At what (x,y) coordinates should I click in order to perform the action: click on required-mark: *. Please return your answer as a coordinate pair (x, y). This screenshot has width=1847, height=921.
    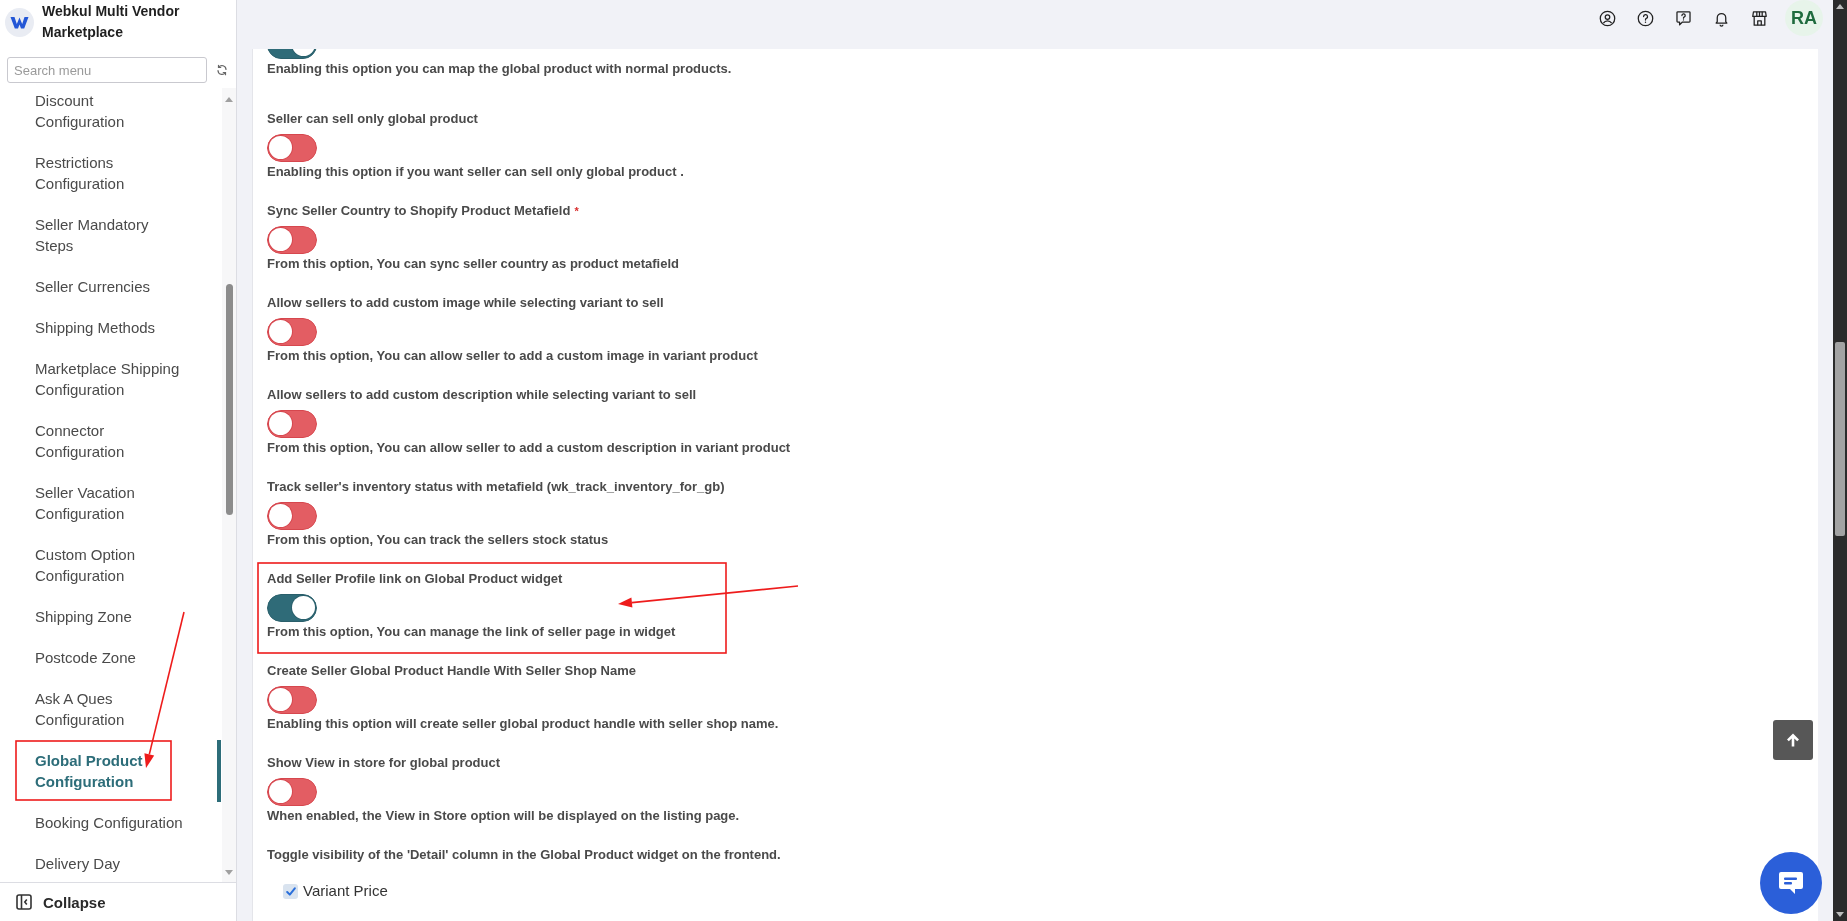
    Looking at the image, I should click on (576, 211).